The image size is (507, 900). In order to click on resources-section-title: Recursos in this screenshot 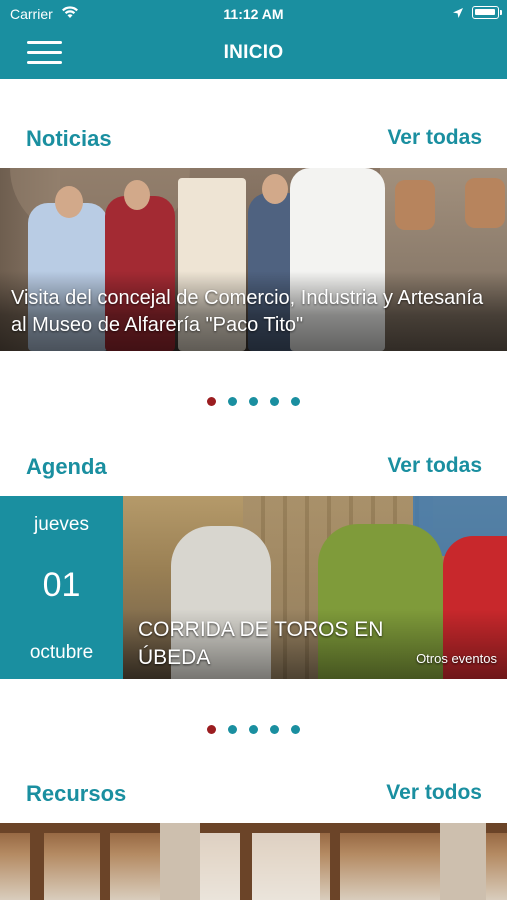, I will do `click(76, 793)`.